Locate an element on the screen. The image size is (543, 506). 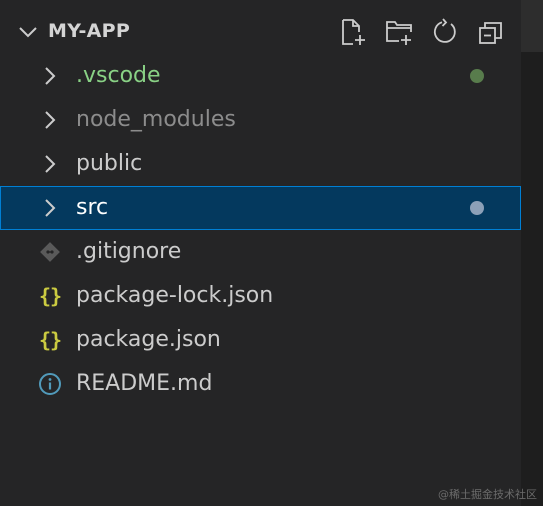
chevron-down-icon is located at coordinates (28, 32).